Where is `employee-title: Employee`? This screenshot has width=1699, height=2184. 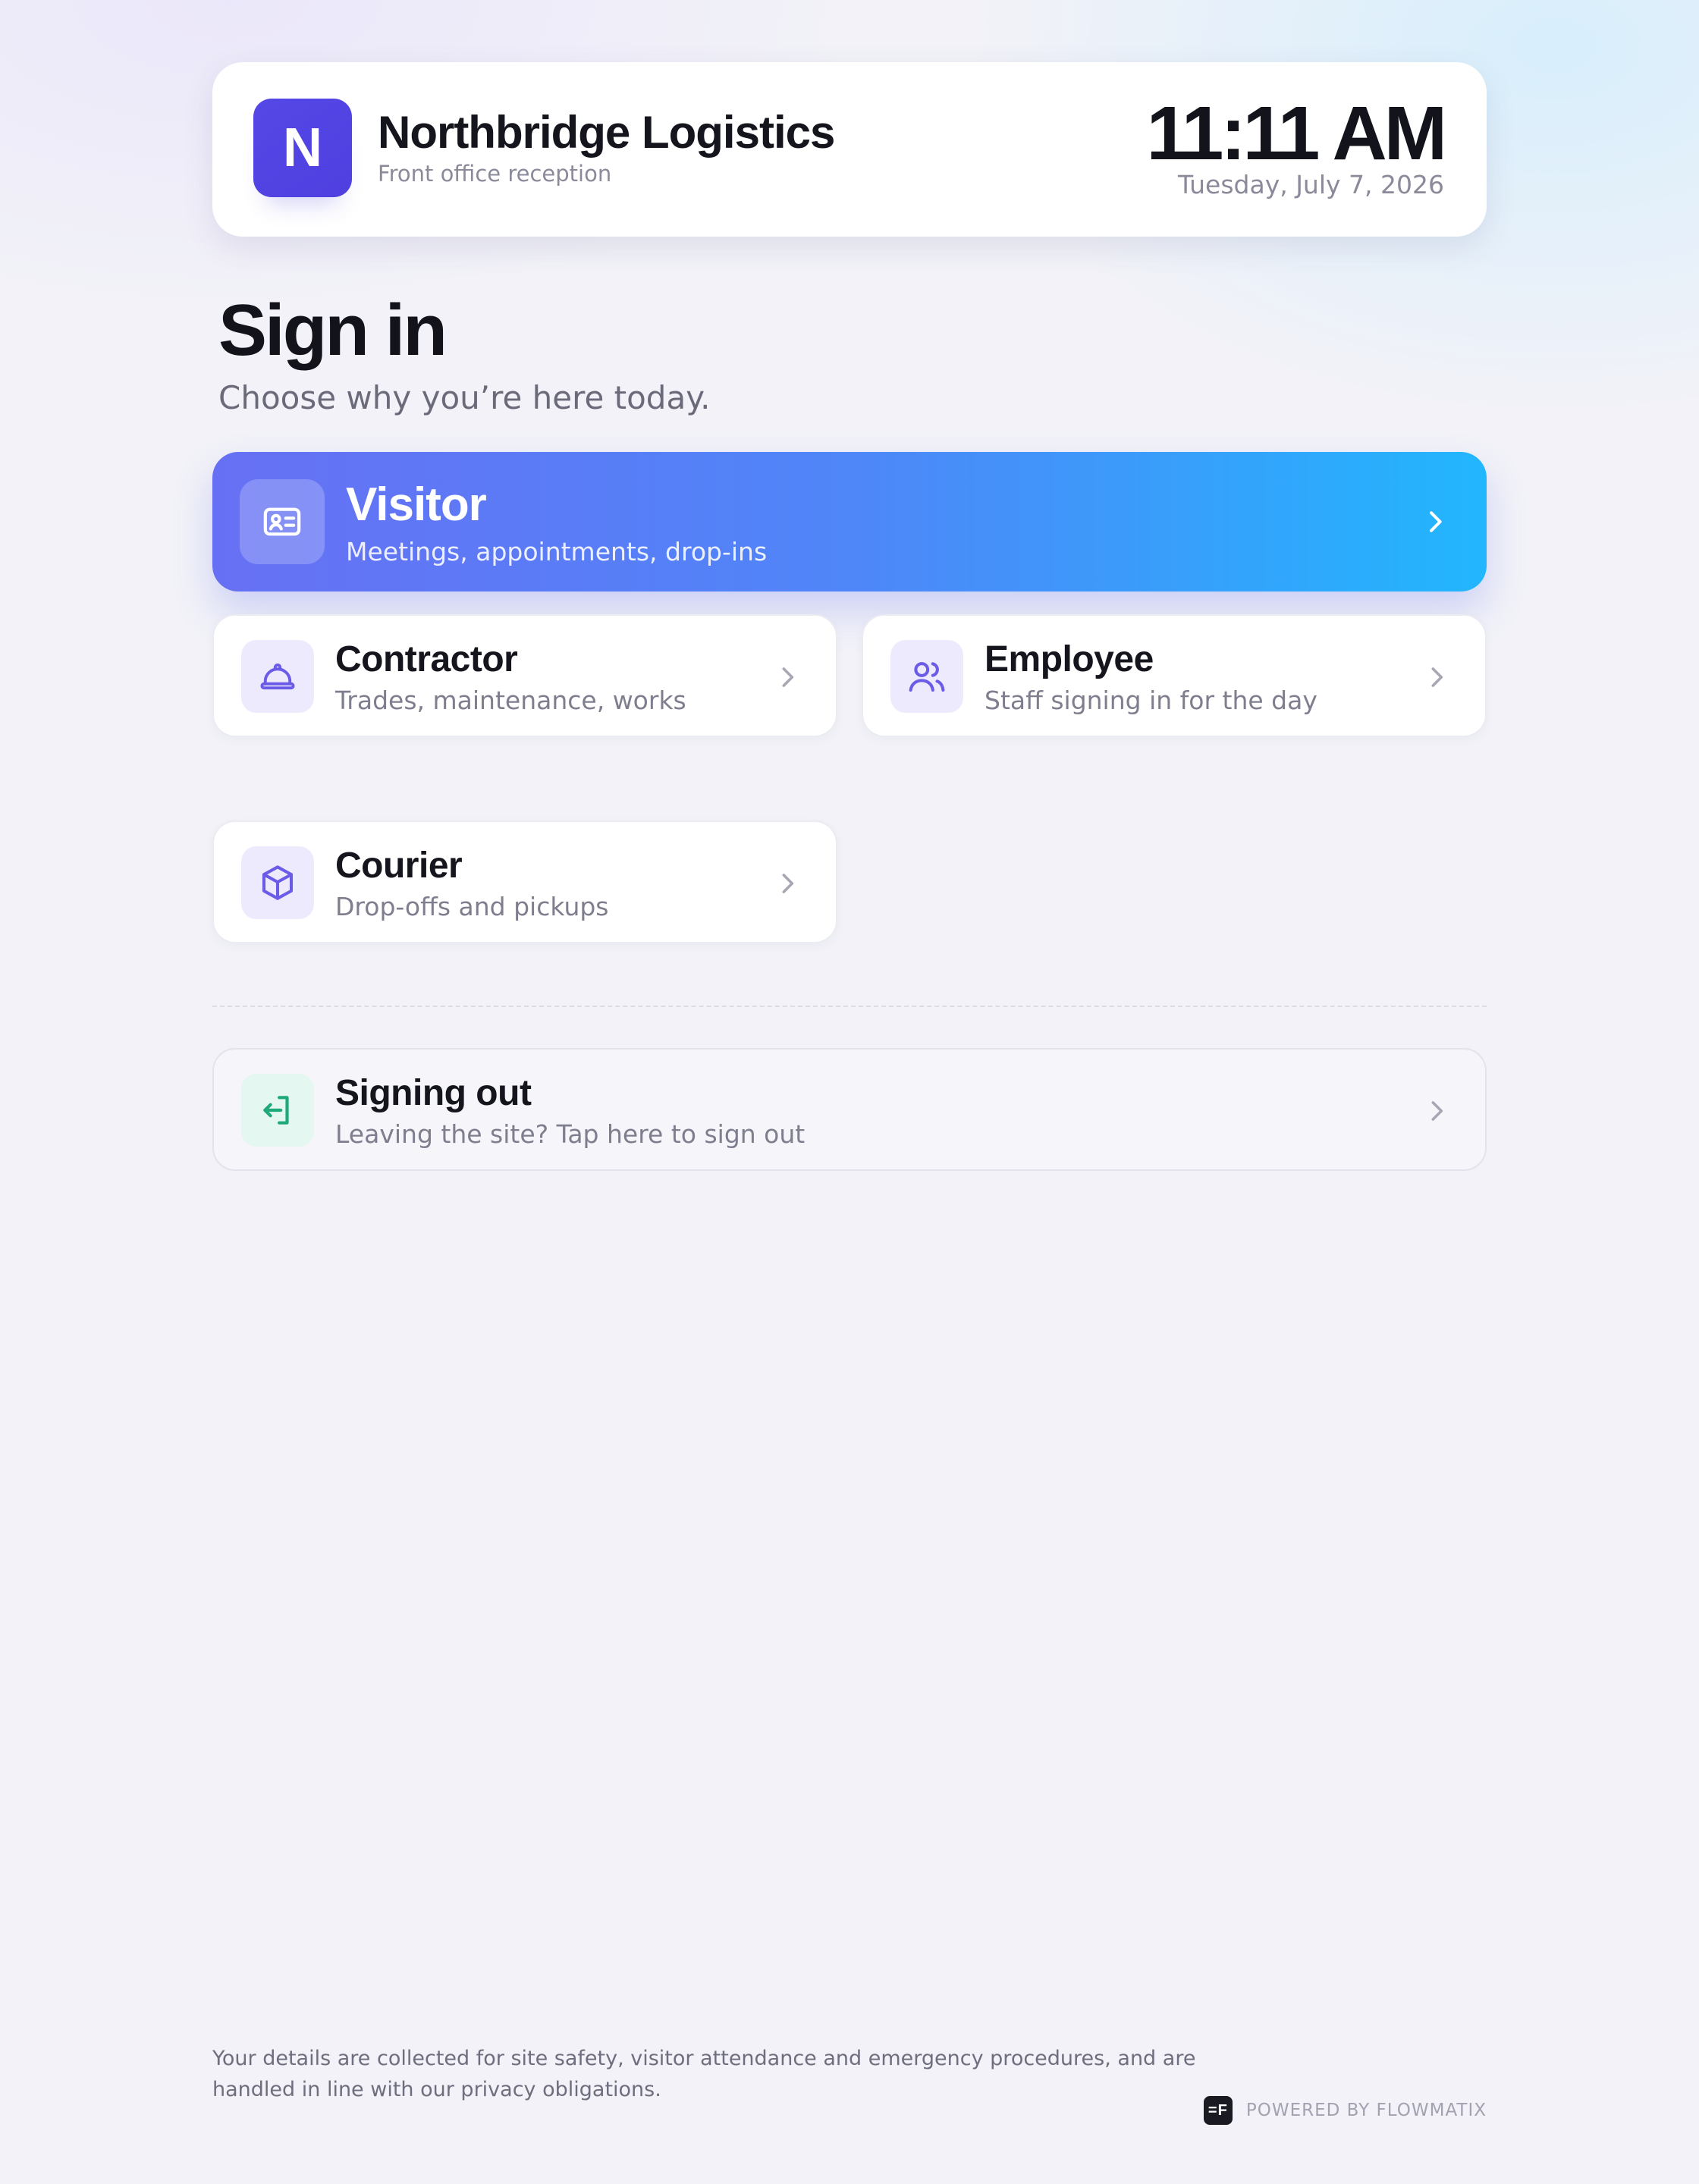
employee-title: Employee is located at coordinates (1070, 659).